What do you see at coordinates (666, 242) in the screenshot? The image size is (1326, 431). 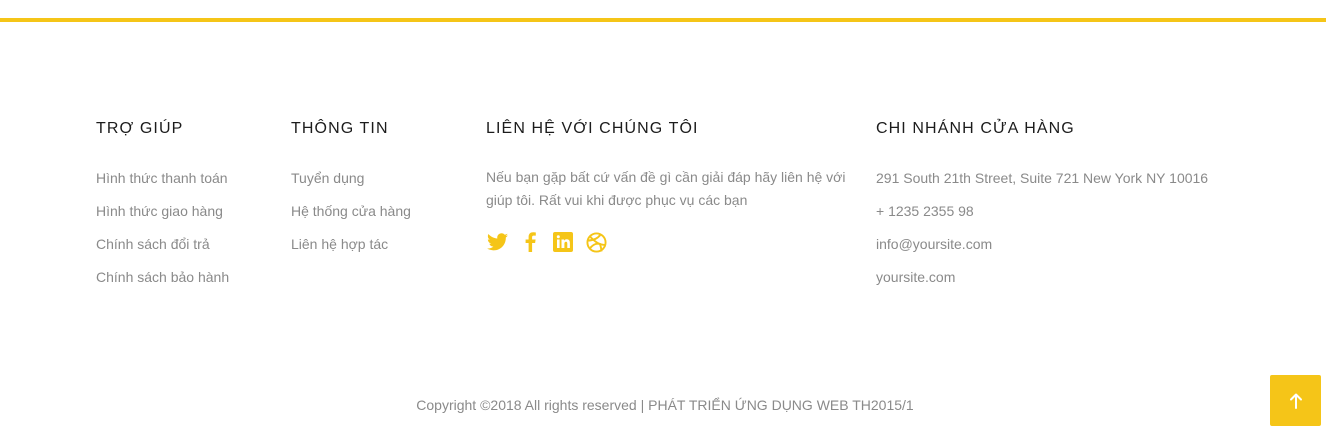 I see `social-links` at bounding box center [666, 242].